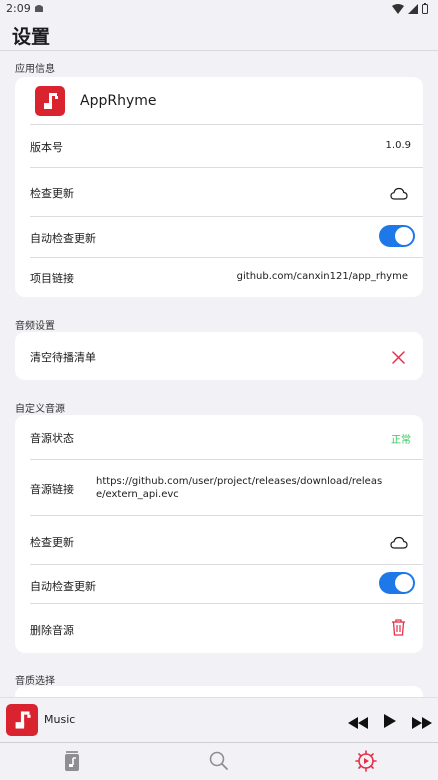 Image resolution: width=438 pixels, height=780 pixels. What do you see at coordinates (219, 720) in the screenshot?
I see `mini-player: Music` at bounding box center [219, 720].